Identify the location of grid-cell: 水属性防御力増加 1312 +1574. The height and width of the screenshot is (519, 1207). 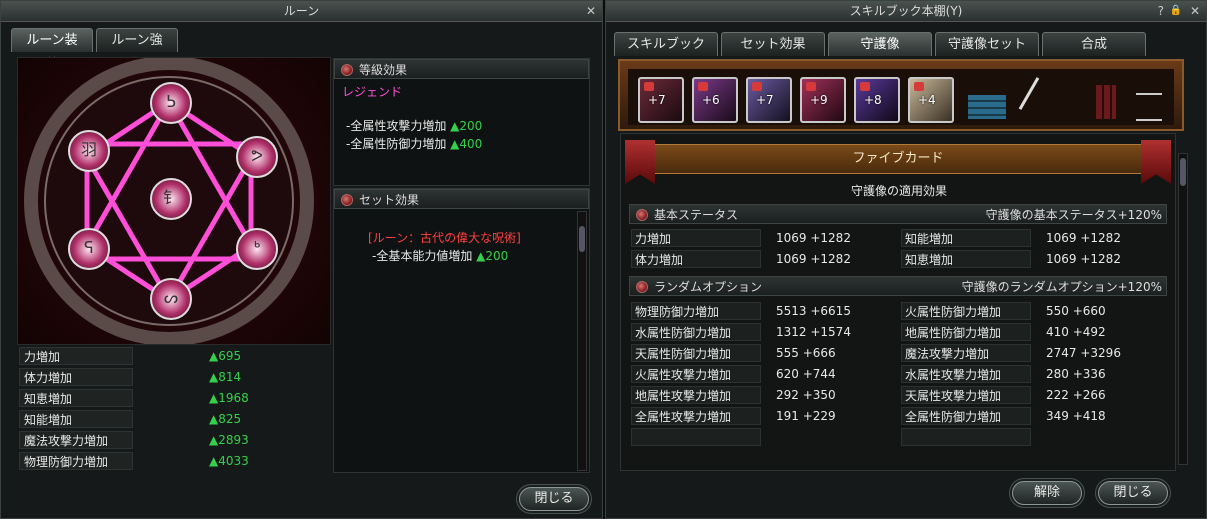
(761, 332).